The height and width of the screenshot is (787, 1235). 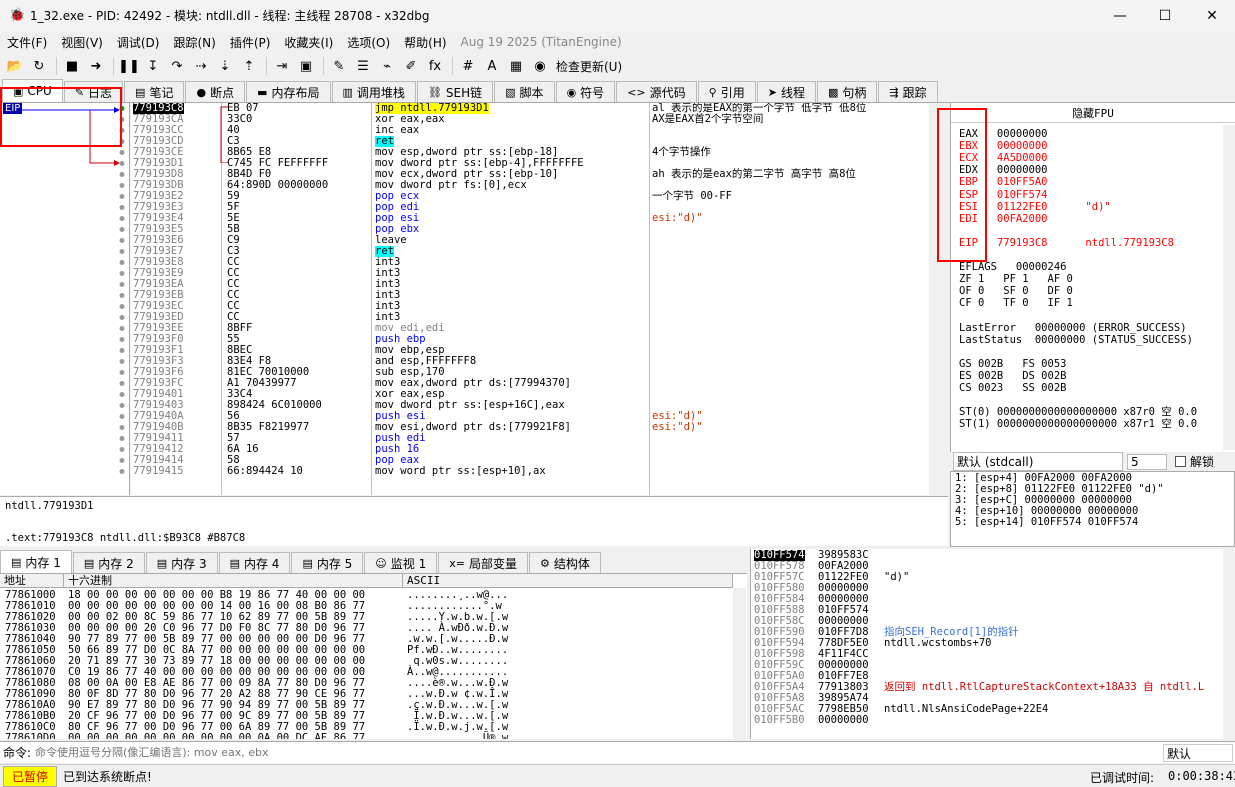 What do you see at coordinates (536, 251) in the screenshot?
I see `disasm-row: 779193E7 C3 ret` at bounding box center [536, 251].